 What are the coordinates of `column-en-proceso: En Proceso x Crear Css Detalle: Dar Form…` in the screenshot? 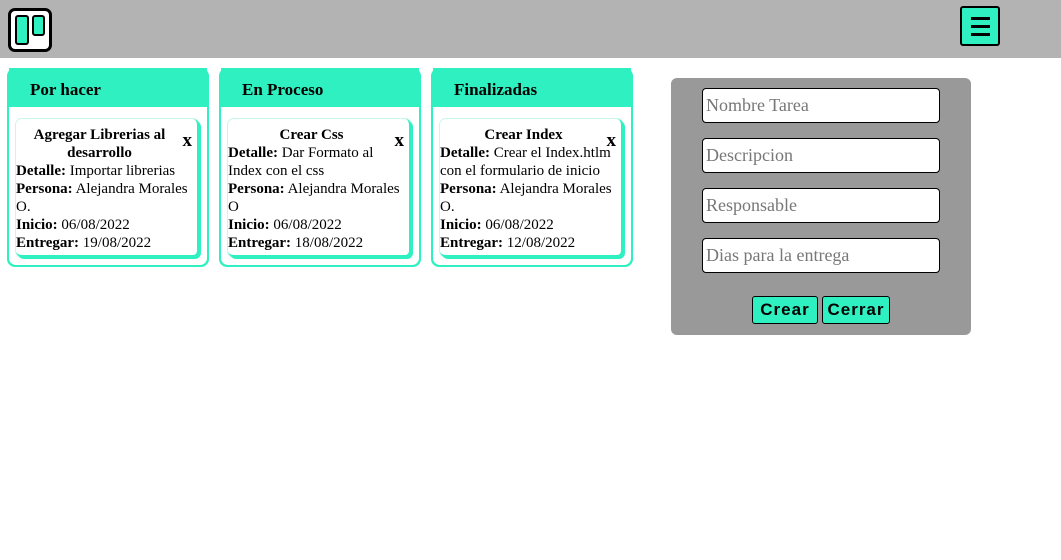 It's located at (320, 167).